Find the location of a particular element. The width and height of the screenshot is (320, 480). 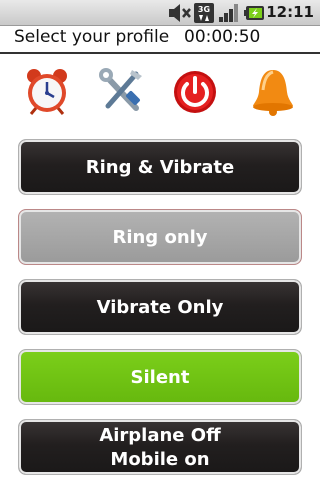

clock: 12:11 is located at coordinates (290, 12).